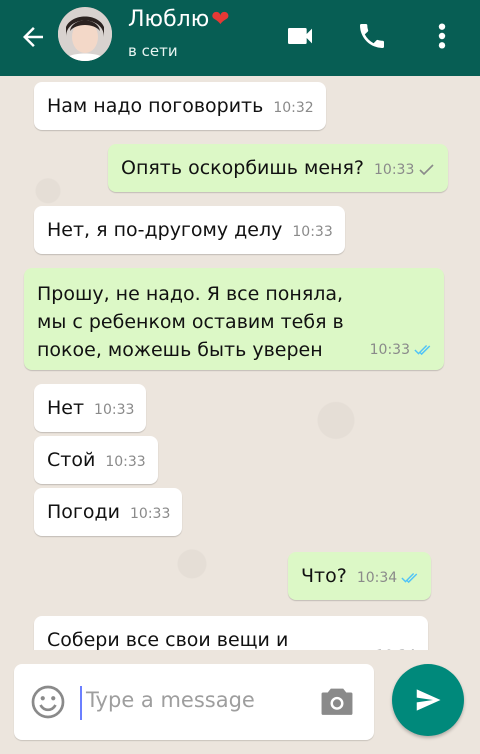  Describe the element at coordinates (33, 37) in the screenshot. I see `back-arrow-icon` at that location.